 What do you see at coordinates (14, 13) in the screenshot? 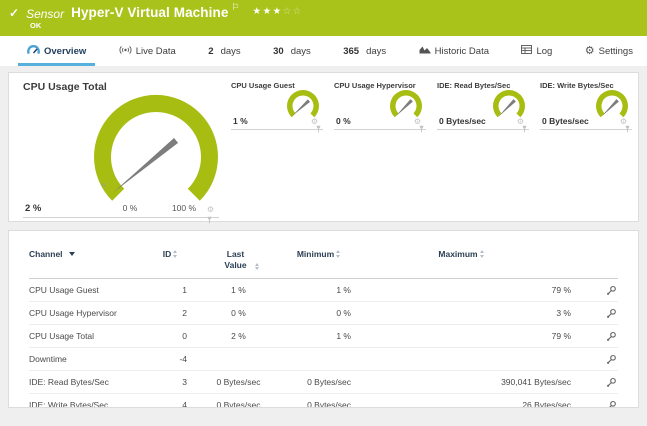
I see `status-ok-check-icon: ✓` at bounding box center [14, 13].